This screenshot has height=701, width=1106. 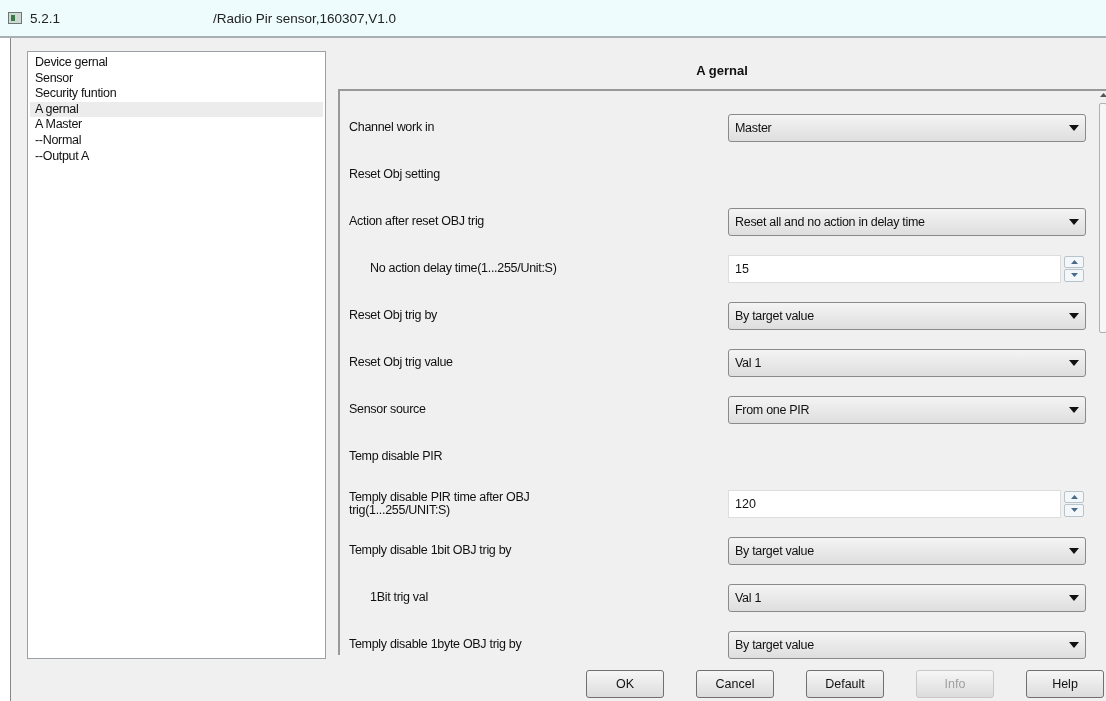 What do you see at coordinates (395, 174) in the screenshot?
I see `section-label: Reset Obj setting` at bounding box center [395, 174].